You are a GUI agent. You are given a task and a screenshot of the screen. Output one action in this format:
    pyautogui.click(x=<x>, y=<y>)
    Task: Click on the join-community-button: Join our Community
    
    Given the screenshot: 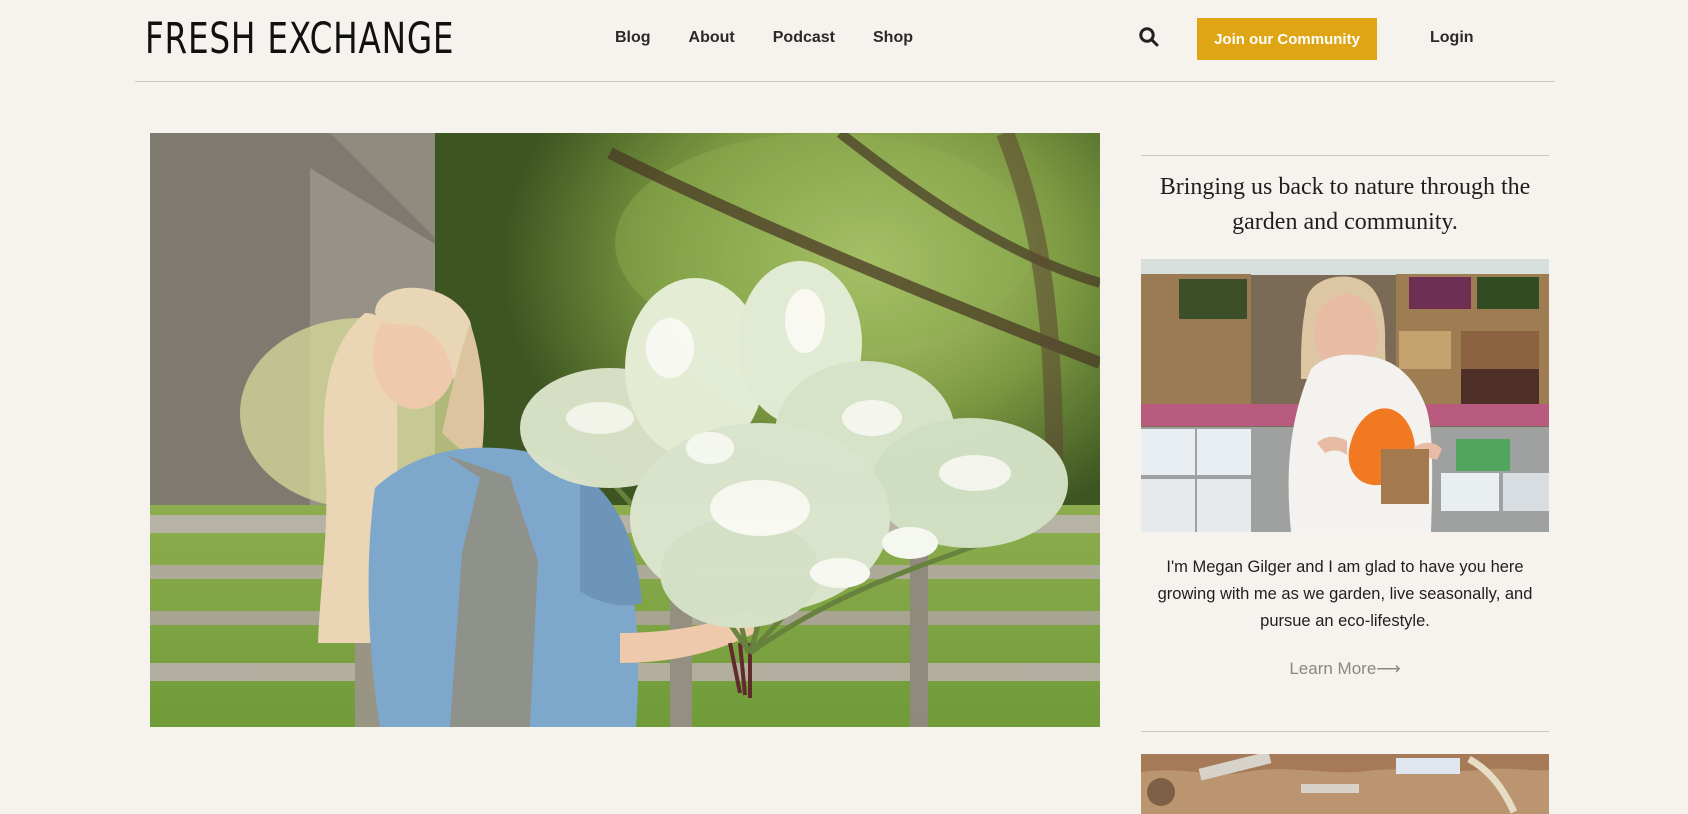 What is the action you would take?
    pyautogui.click(x=1287, y=39)
    